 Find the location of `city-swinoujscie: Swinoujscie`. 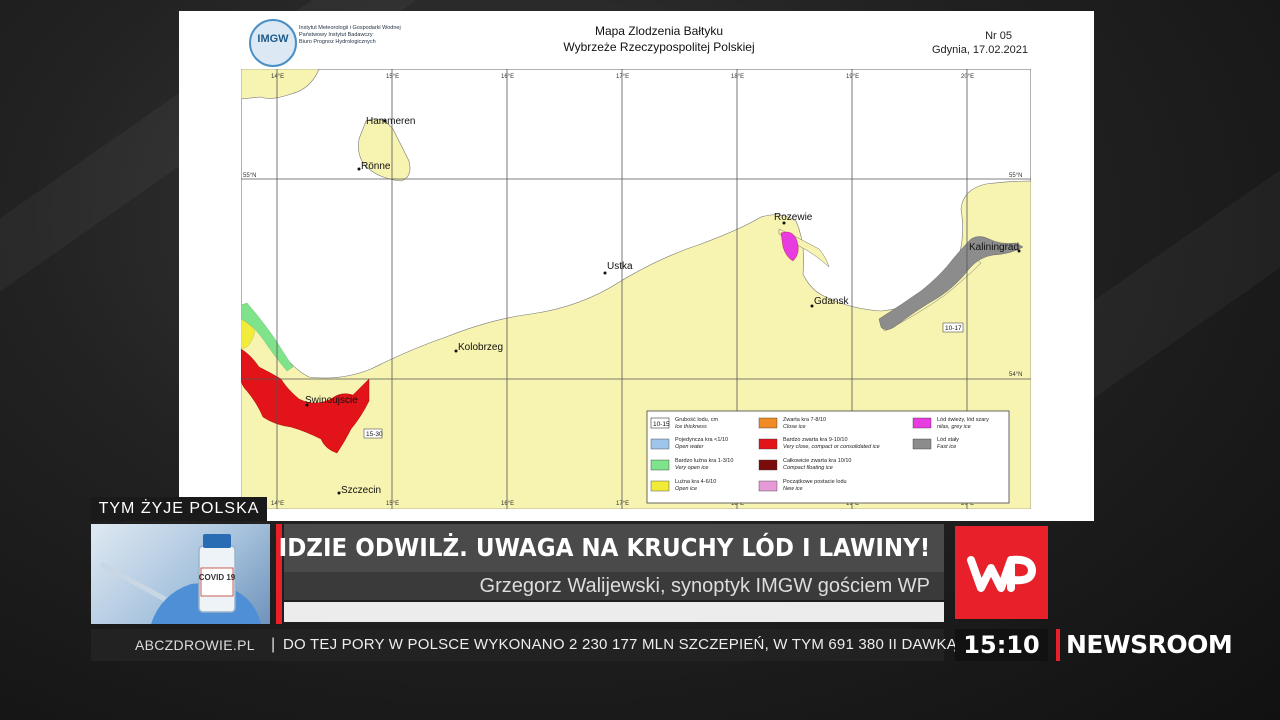

city-swinoujscie: Swinoujscie is located at coordinates (331, 400).